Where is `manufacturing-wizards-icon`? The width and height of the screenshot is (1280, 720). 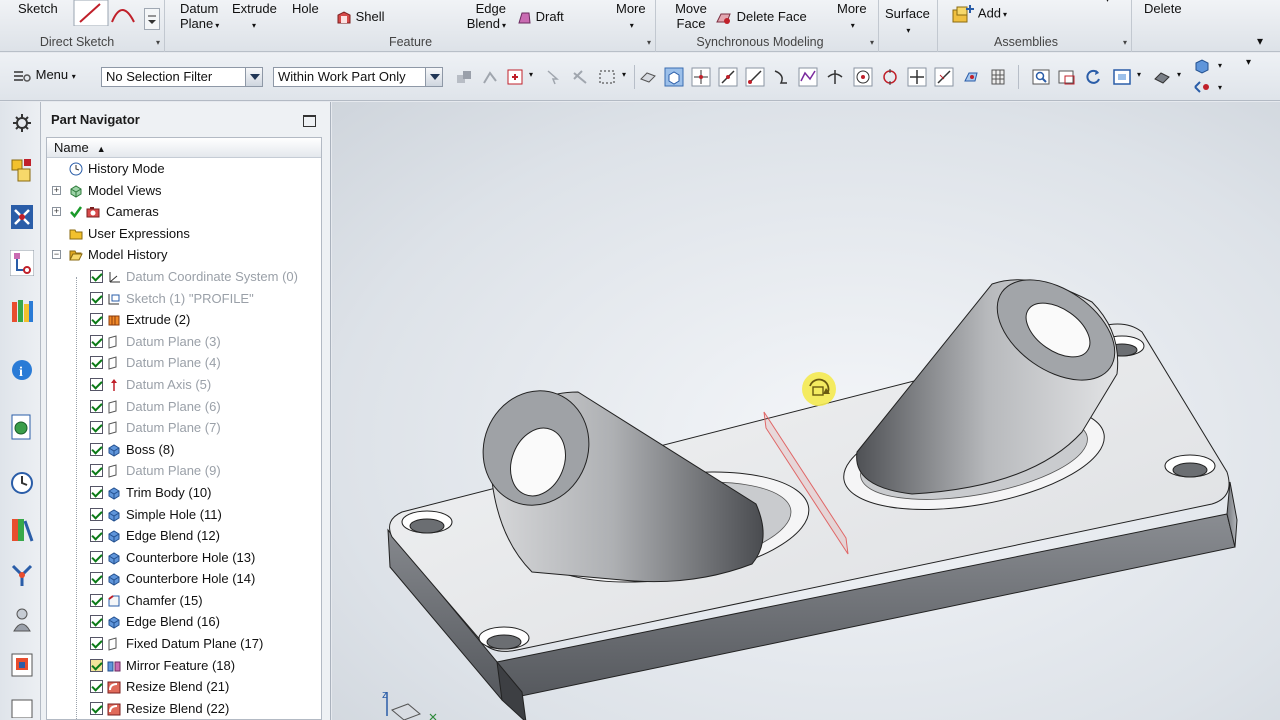 manufacturing-wizards-icon is located at coordinates (22, 575).